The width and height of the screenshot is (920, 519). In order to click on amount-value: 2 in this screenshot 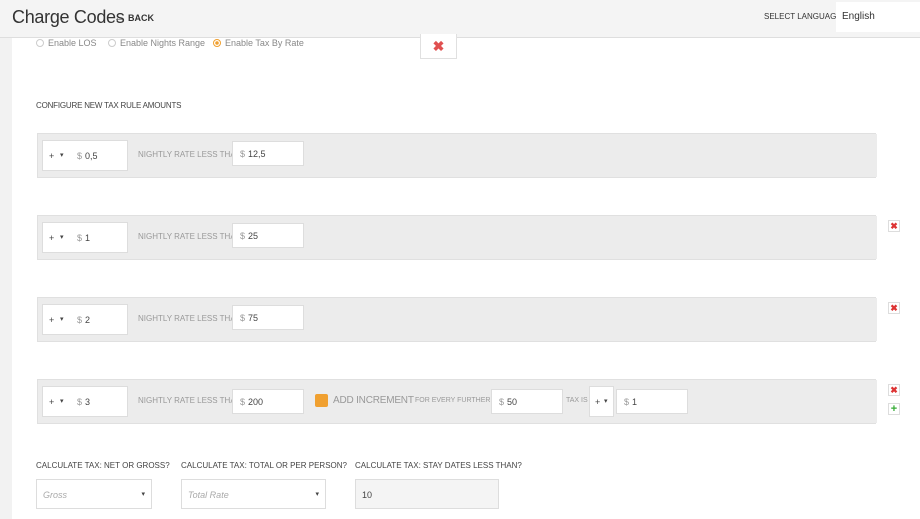, I will do `click(88, 320)`.